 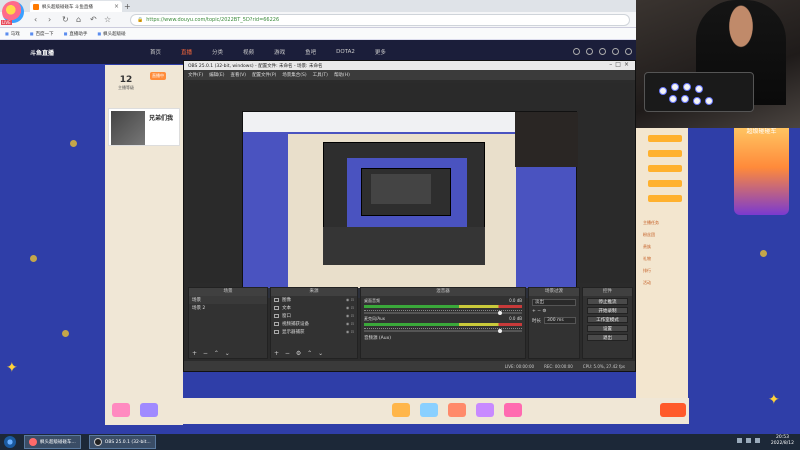 I want to click on event-badge: 超级碰碰车, so click(x=761, y=167).